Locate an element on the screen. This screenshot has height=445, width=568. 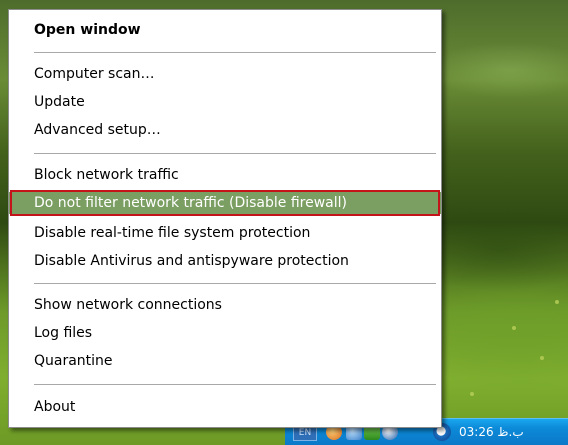
highlight-annotation-frame is located at coordinates (225, 203).